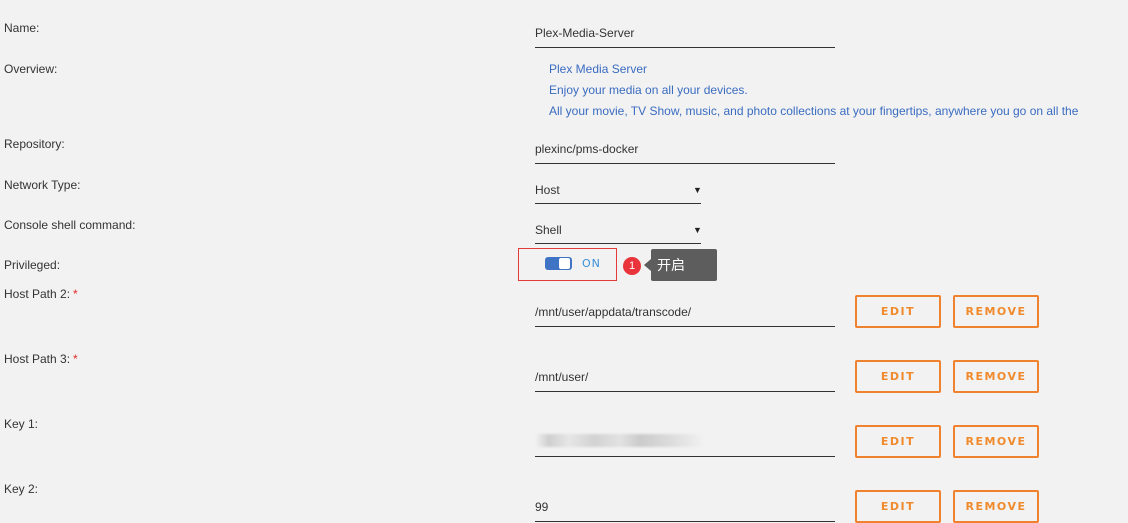 This screenshot has width=1128, height=523. What do you see at coordinates (996, 441) in the screenshot?
I see `key-1-remove-button: REMOVE` at bounding box center [996, 441].